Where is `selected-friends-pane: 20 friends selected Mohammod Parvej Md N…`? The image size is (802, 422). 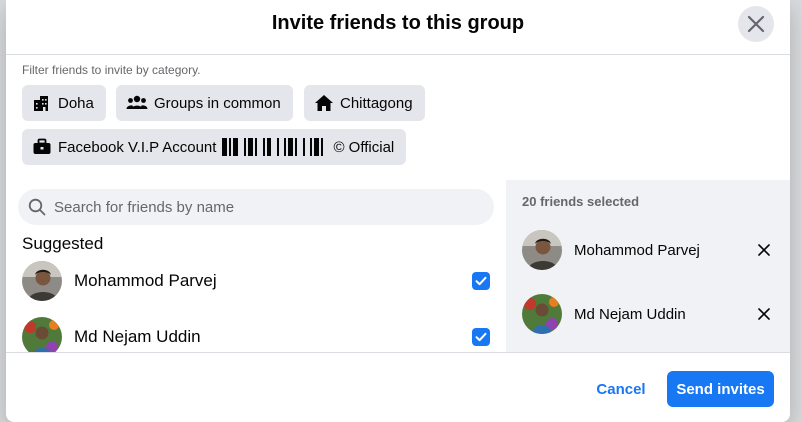
selected-friends-pane: 20 friends selected Mohammod Parvej Md N… is located at coordinates (648, 266).